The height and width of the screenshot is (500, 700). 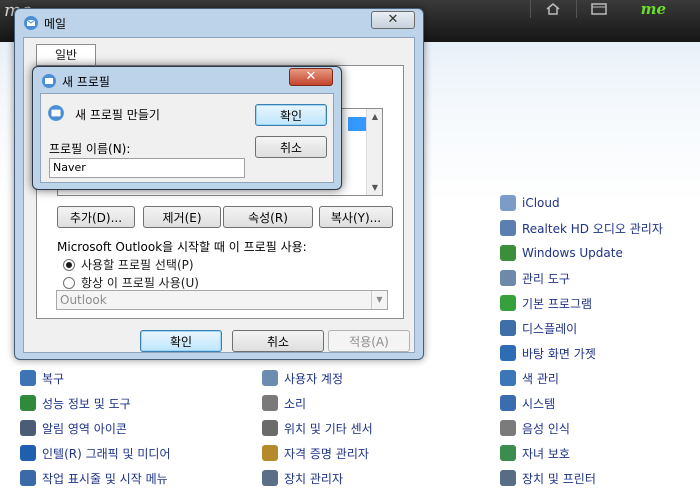 I want to click on radio-always-label: 항상 이 프로필 사용(U), so click(x=140, y=283).